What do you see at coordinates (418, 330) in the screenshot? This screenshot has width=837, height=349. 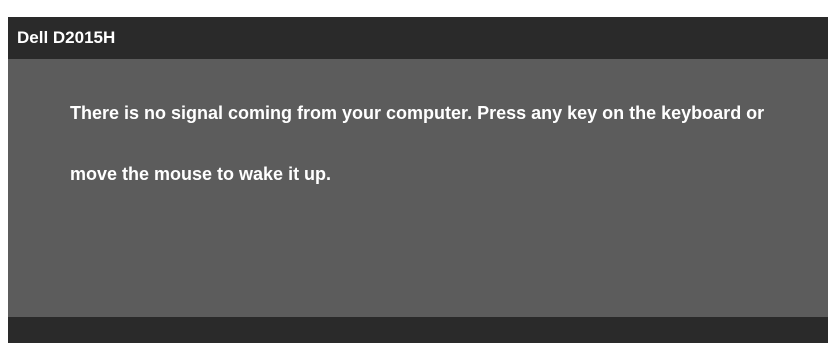 I see `dialog-footer` at bounding box center [418, 330].